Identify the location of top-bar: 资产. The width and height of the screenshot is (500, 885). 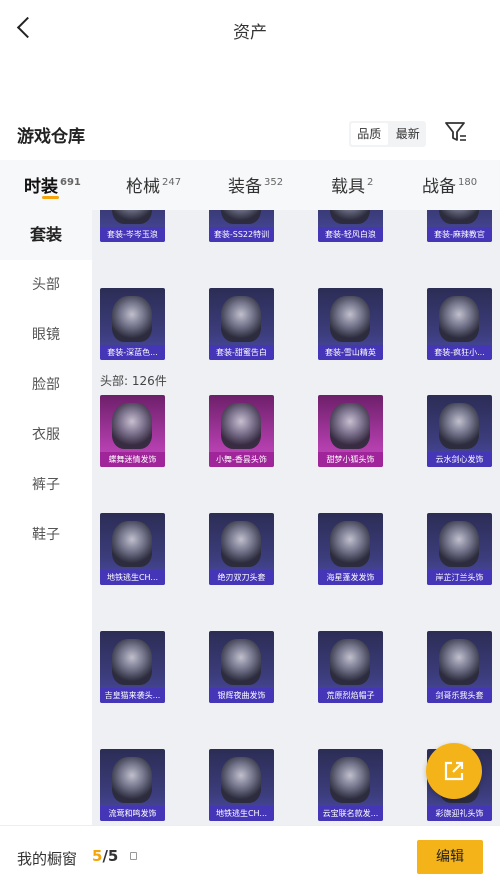
(250, 30).